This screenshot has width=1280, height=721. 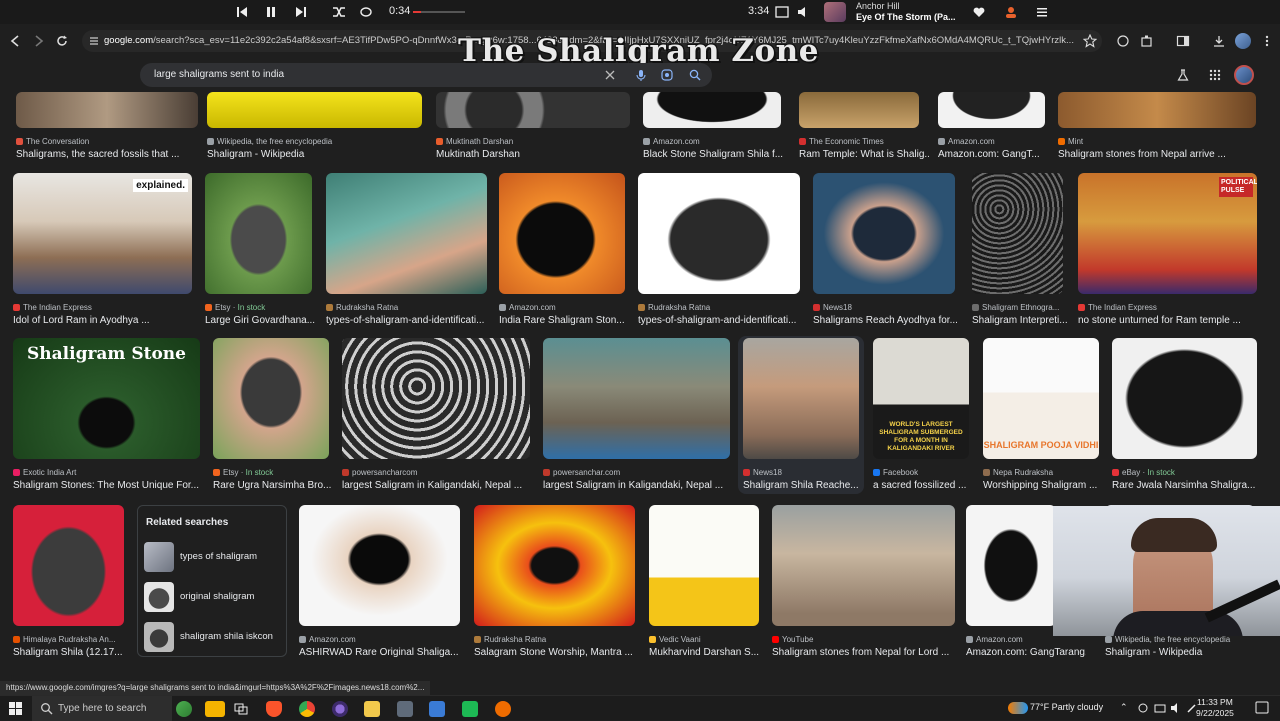 I want to click on weather-text: 77°F Partly cloudy, so click(x=1066, y=707).